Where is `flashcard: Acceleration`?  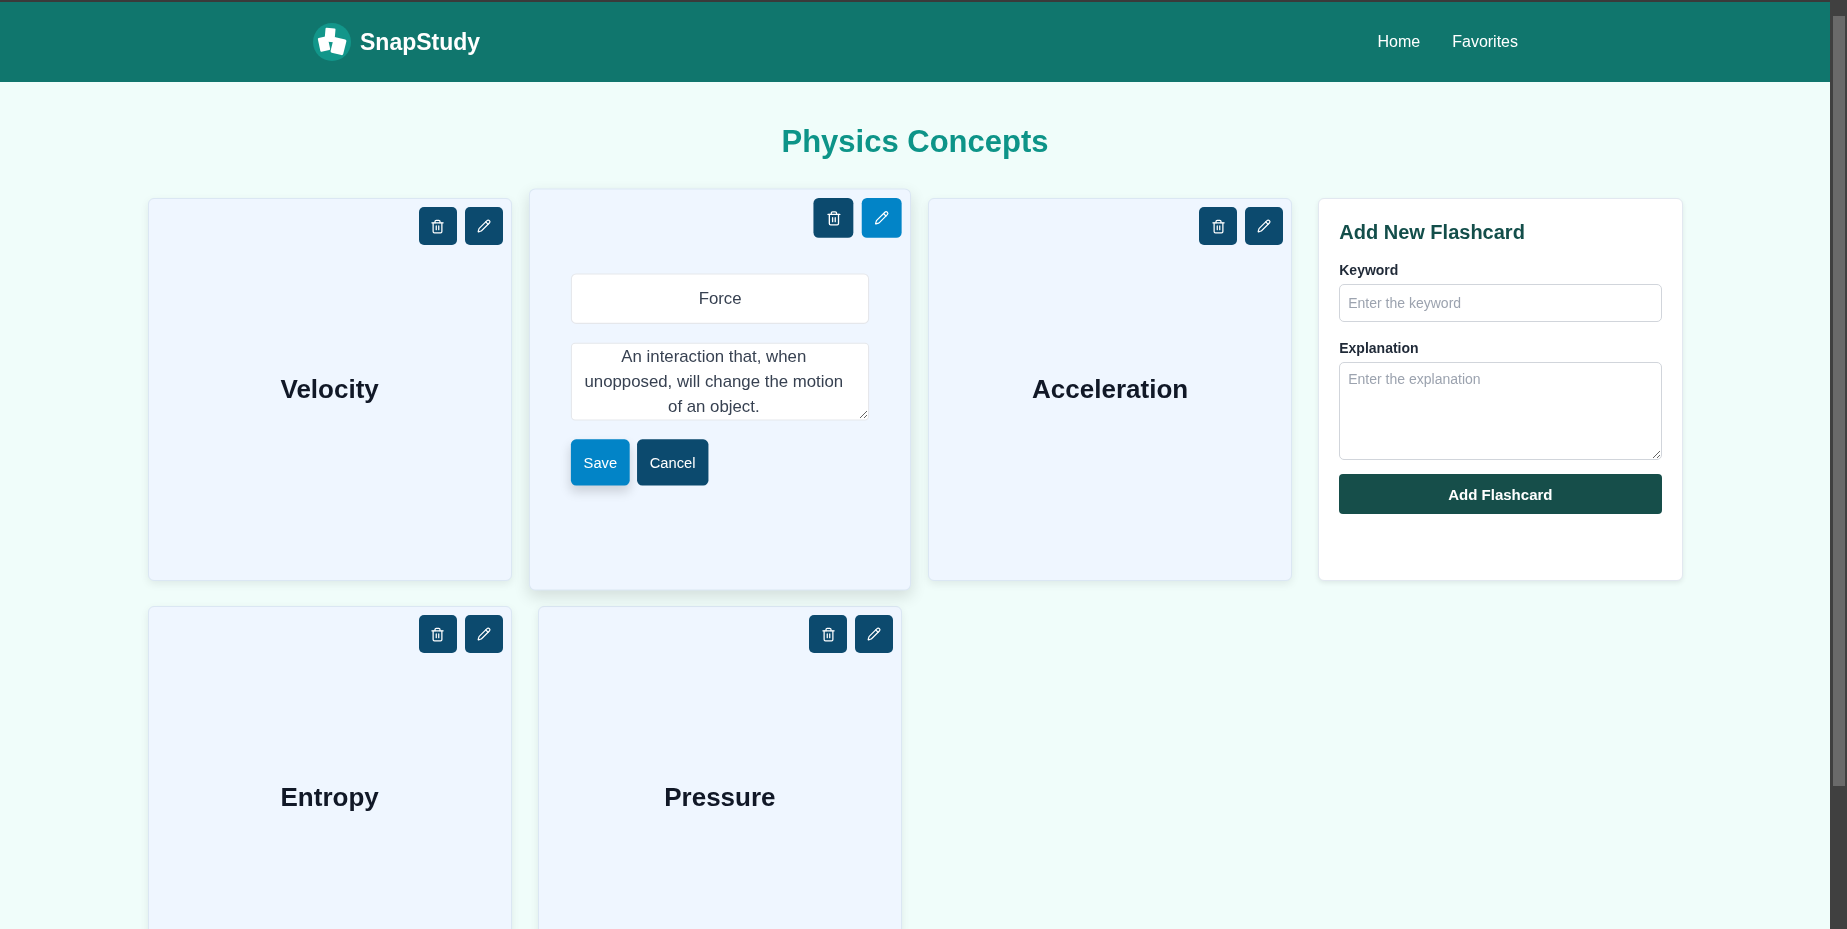 flashcard: Acceleration is located at coordinates (1110, 389).